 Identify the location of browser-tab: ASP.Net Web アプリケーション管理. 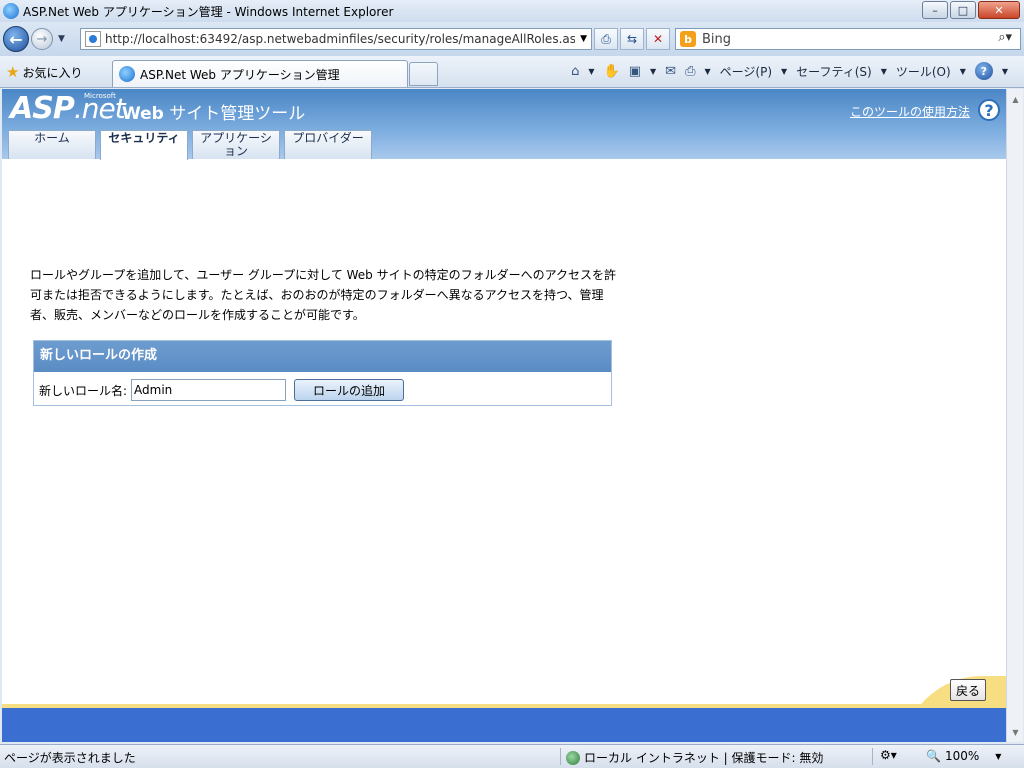
(260, 73).